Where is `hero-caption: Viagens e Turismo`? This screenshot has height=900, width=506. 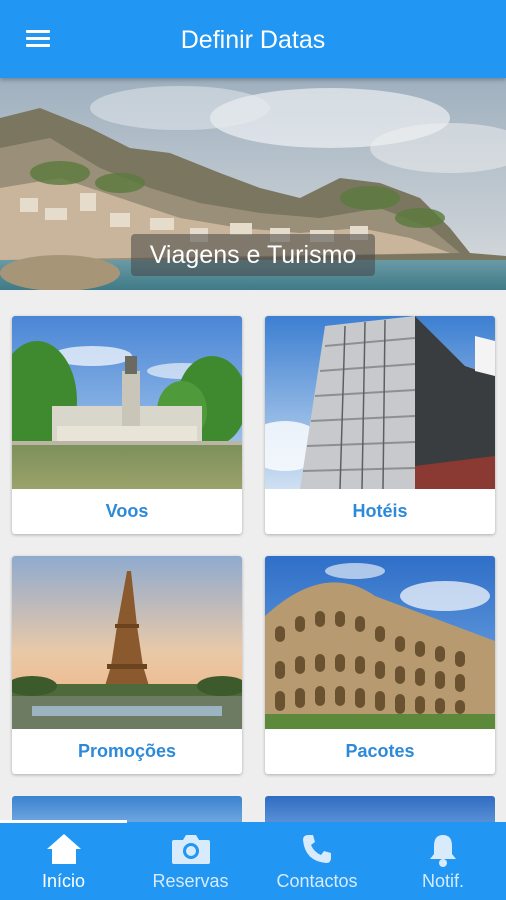 hero-caption: Viagens e Turismo is located at coordinates (253, 255).